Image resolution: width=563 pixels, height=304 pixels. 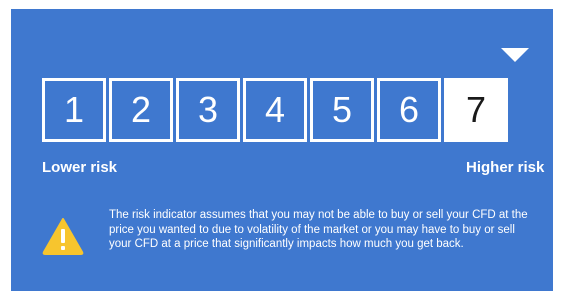 I want to click on lower-risk-label: Lower risk, so click(x=80, y=167).